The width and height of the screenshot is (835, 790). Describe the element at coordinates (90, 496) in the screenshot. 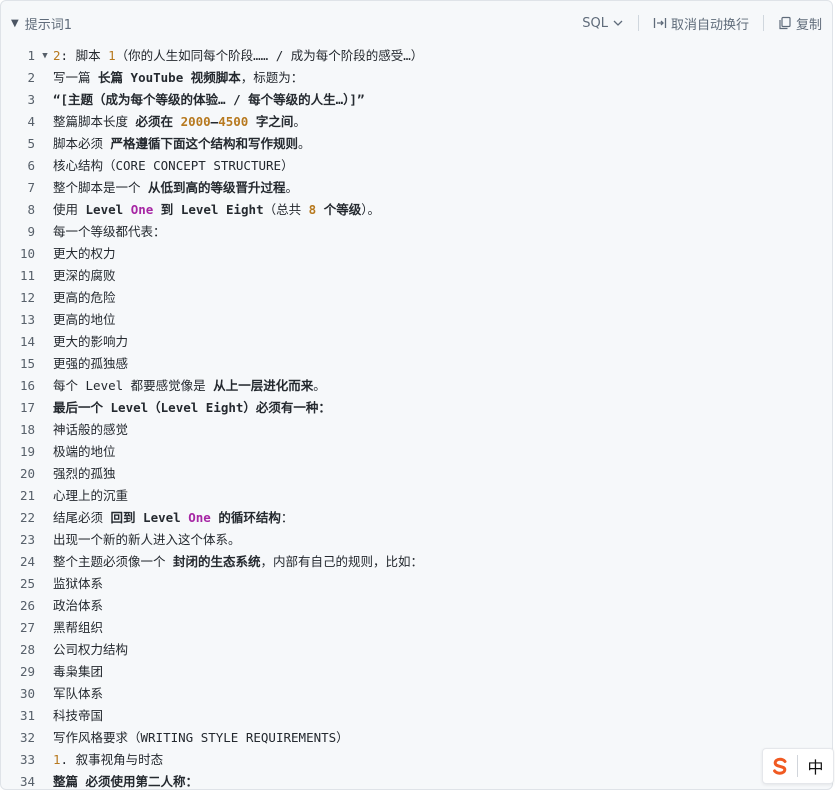

I see `line-content: 心理上的沉重` at that location.